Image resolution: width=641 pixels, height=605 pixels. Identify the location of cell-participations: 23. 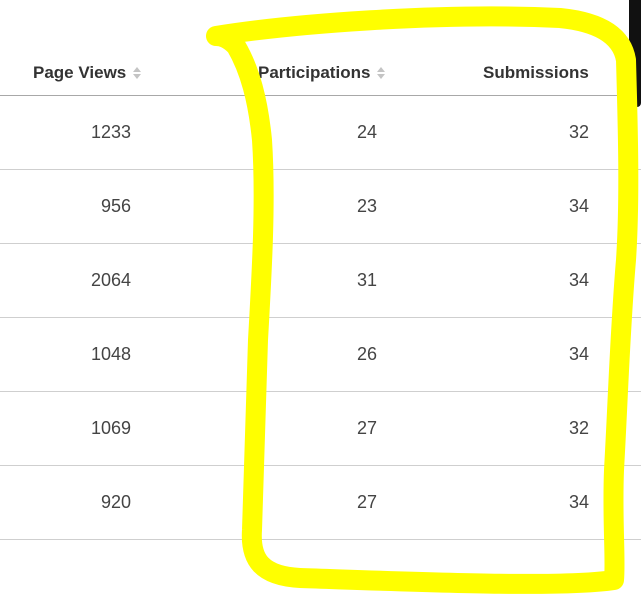
(366, 206).